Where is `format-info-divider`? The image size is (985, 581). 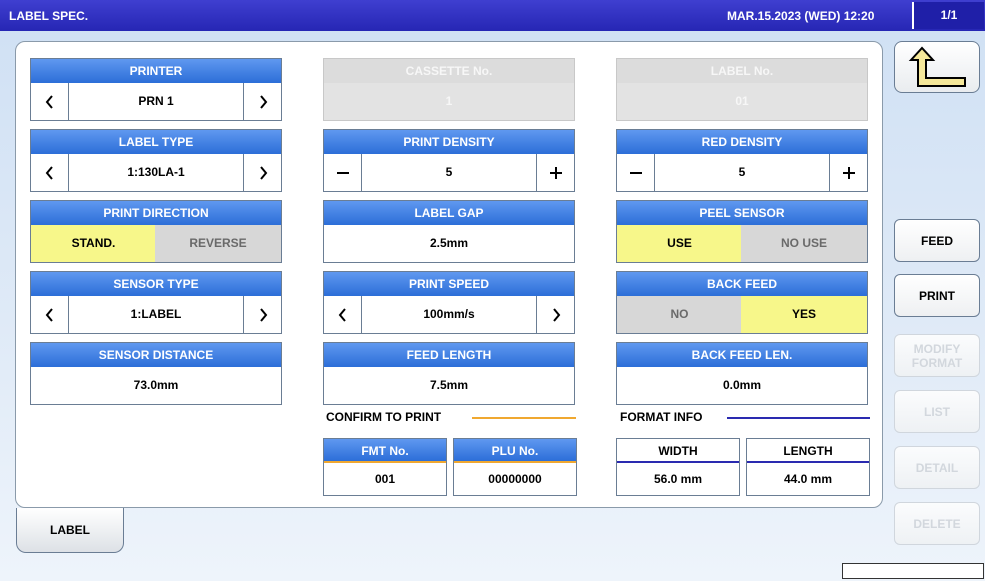 format-info-divider is located at coordinates (798, 418).